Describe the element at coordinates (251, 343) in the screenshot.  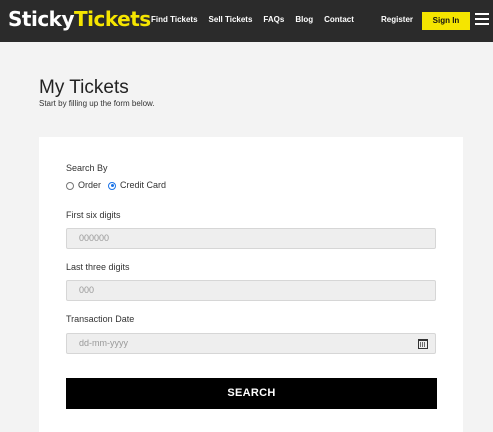
I see `transaction-date-input: dd-mm-yyyy` at that location.